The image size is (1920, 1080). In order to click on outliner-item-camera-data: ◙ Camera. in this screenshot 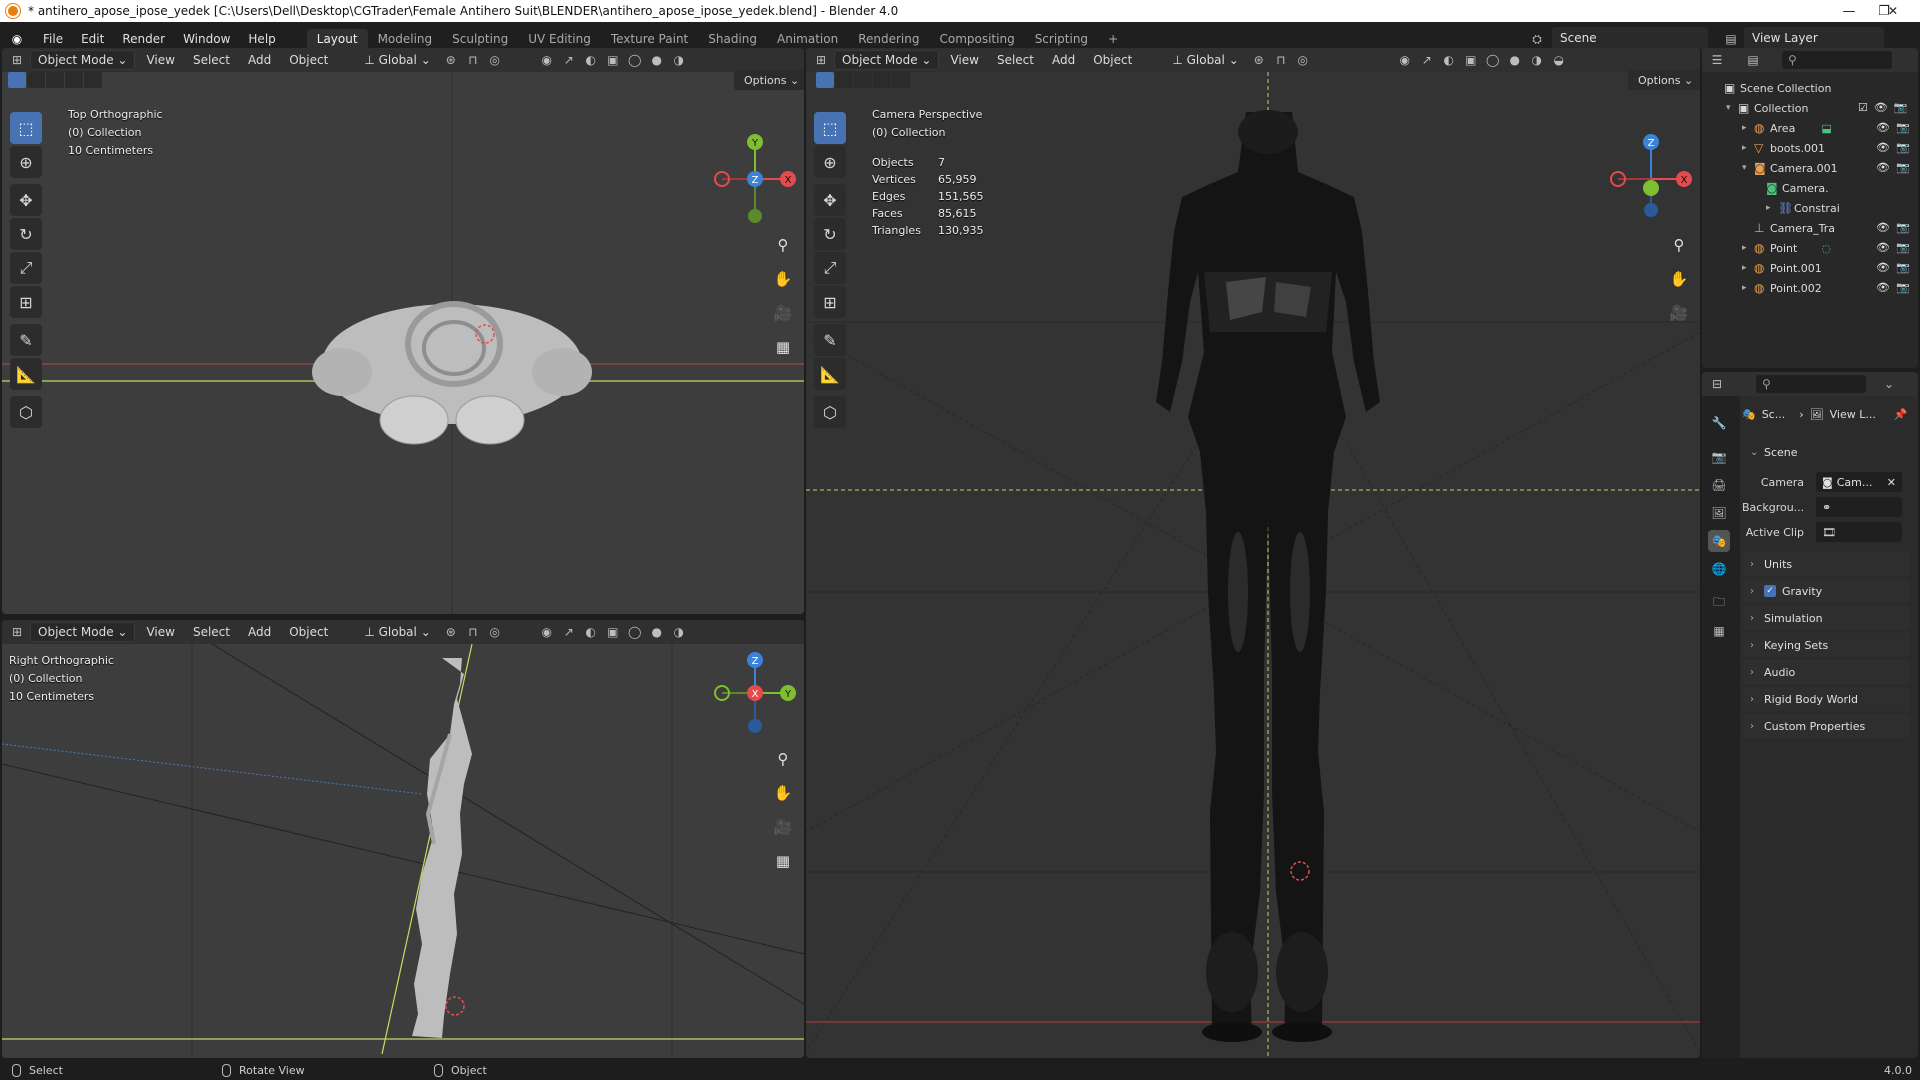, I will do `click(1797, 188)`.